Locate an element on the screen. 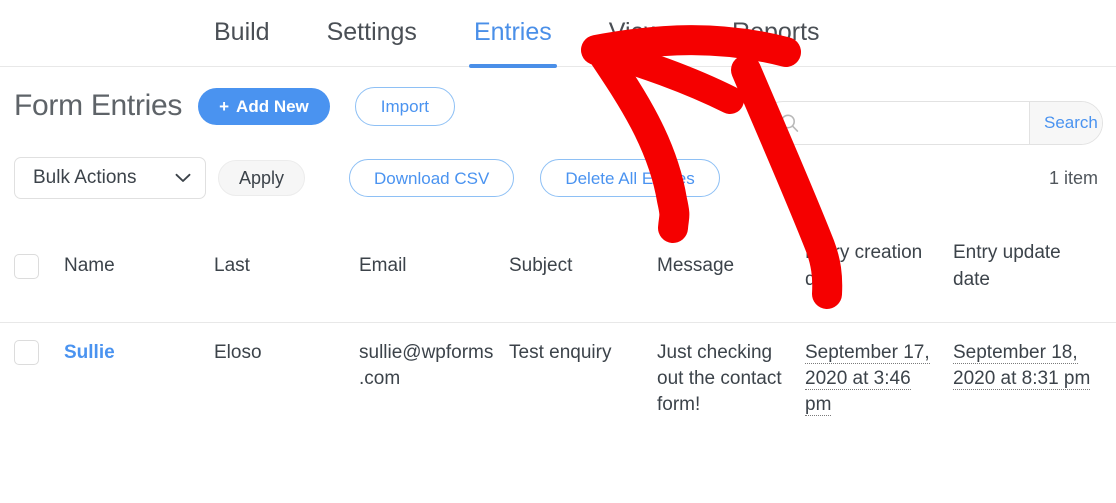  apply-label: Apply is located at coordinates (262, 178).